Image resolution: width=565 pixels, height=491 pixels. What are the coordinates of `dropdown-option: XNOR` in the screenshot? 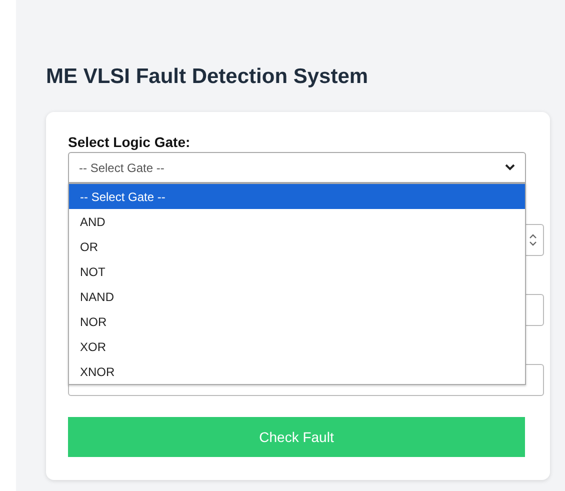 It's located at (297, 371).